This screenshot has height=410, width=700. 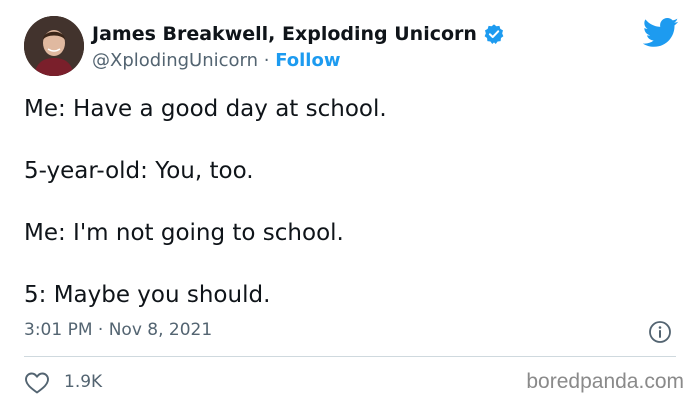 What do you see at coordinates (147, 295) in the screenshot?
I see `tweet-line-4: 5: Maybe you should.` at bounding box center [147, 295].